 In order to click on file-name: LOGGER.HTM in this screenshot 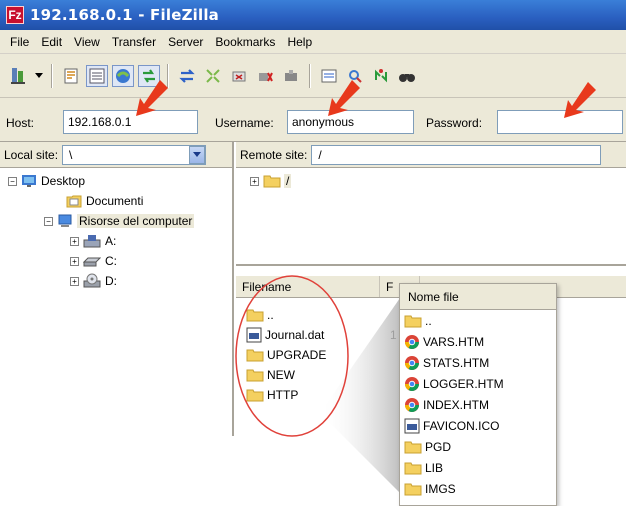, I will do `click(463, 383)`.